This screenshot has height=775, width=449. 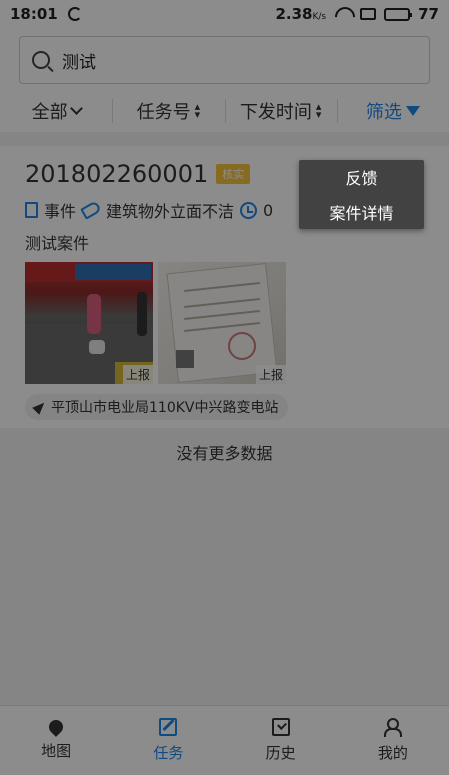 What do you see at coordinates (361, 212) in the screenshot?
I see `menu-item-case-detail: 案件详情` at bounding box center [361, 212].